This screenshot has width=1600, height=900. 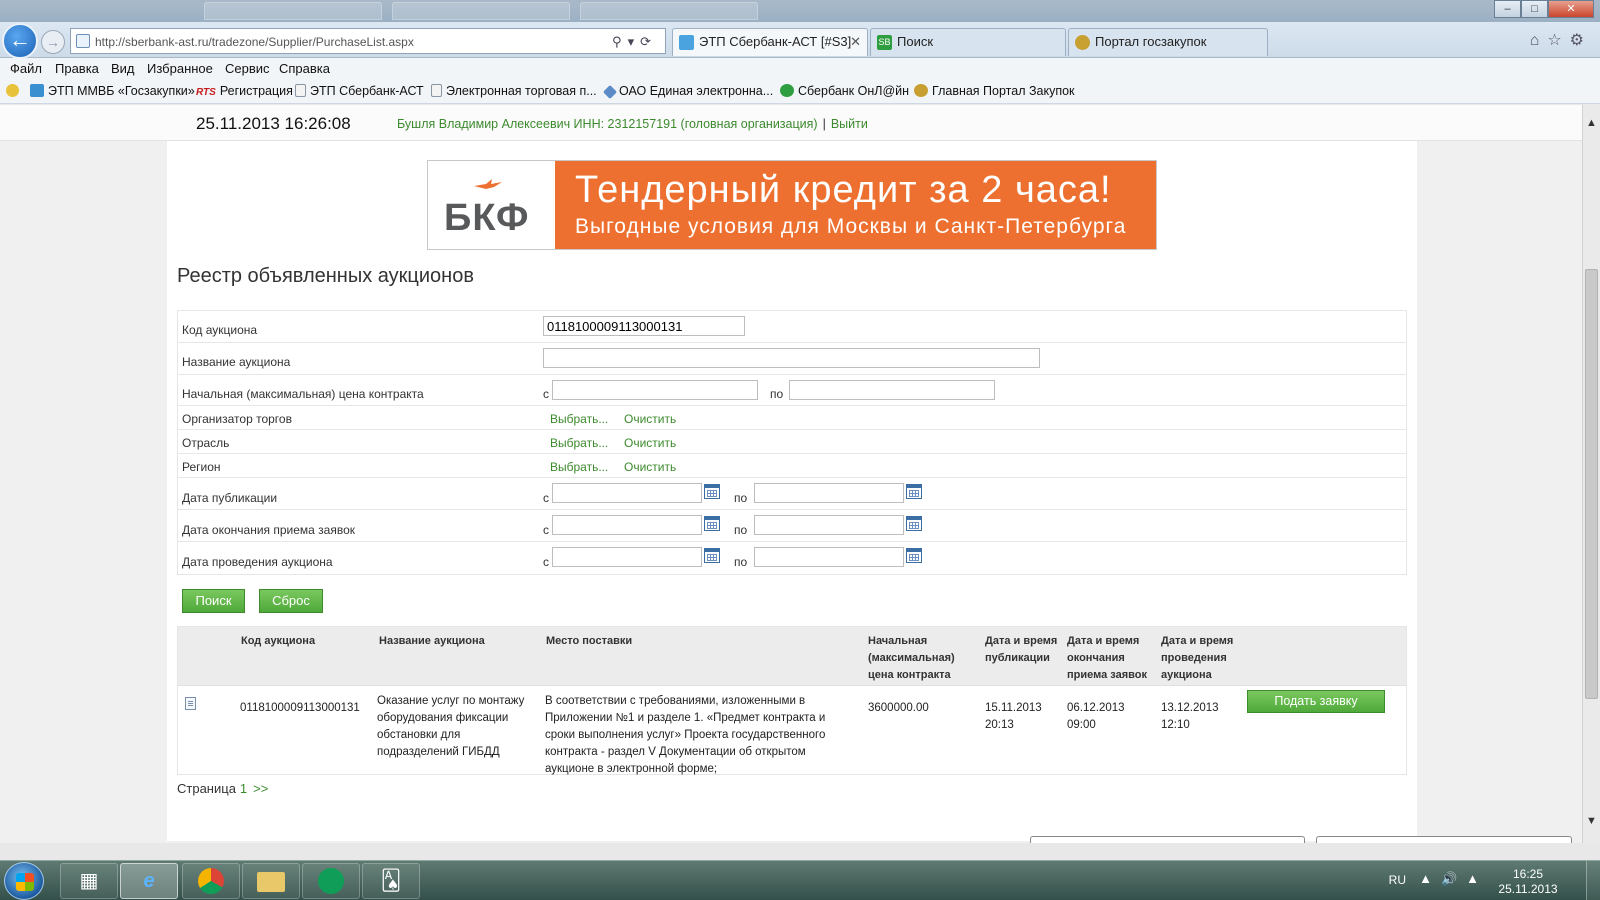 What do you see at coordinates (247, 68) in the screenshot?
I see `menu-tools: Сервис` at bounding box center [247, 68].